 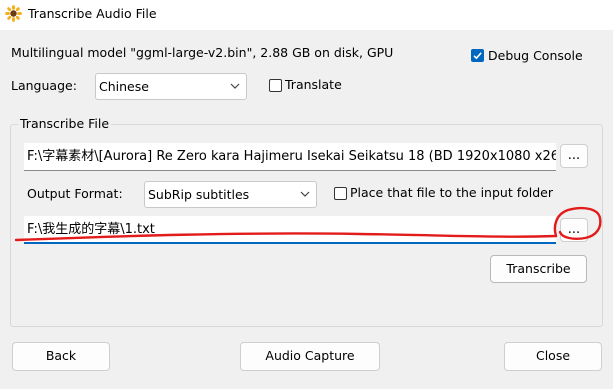 What do you see at coordinates (65, 123) in the screenshot?
I see `transcribe-file-group-label: Transcribe File` at bounding box center [65, 123].